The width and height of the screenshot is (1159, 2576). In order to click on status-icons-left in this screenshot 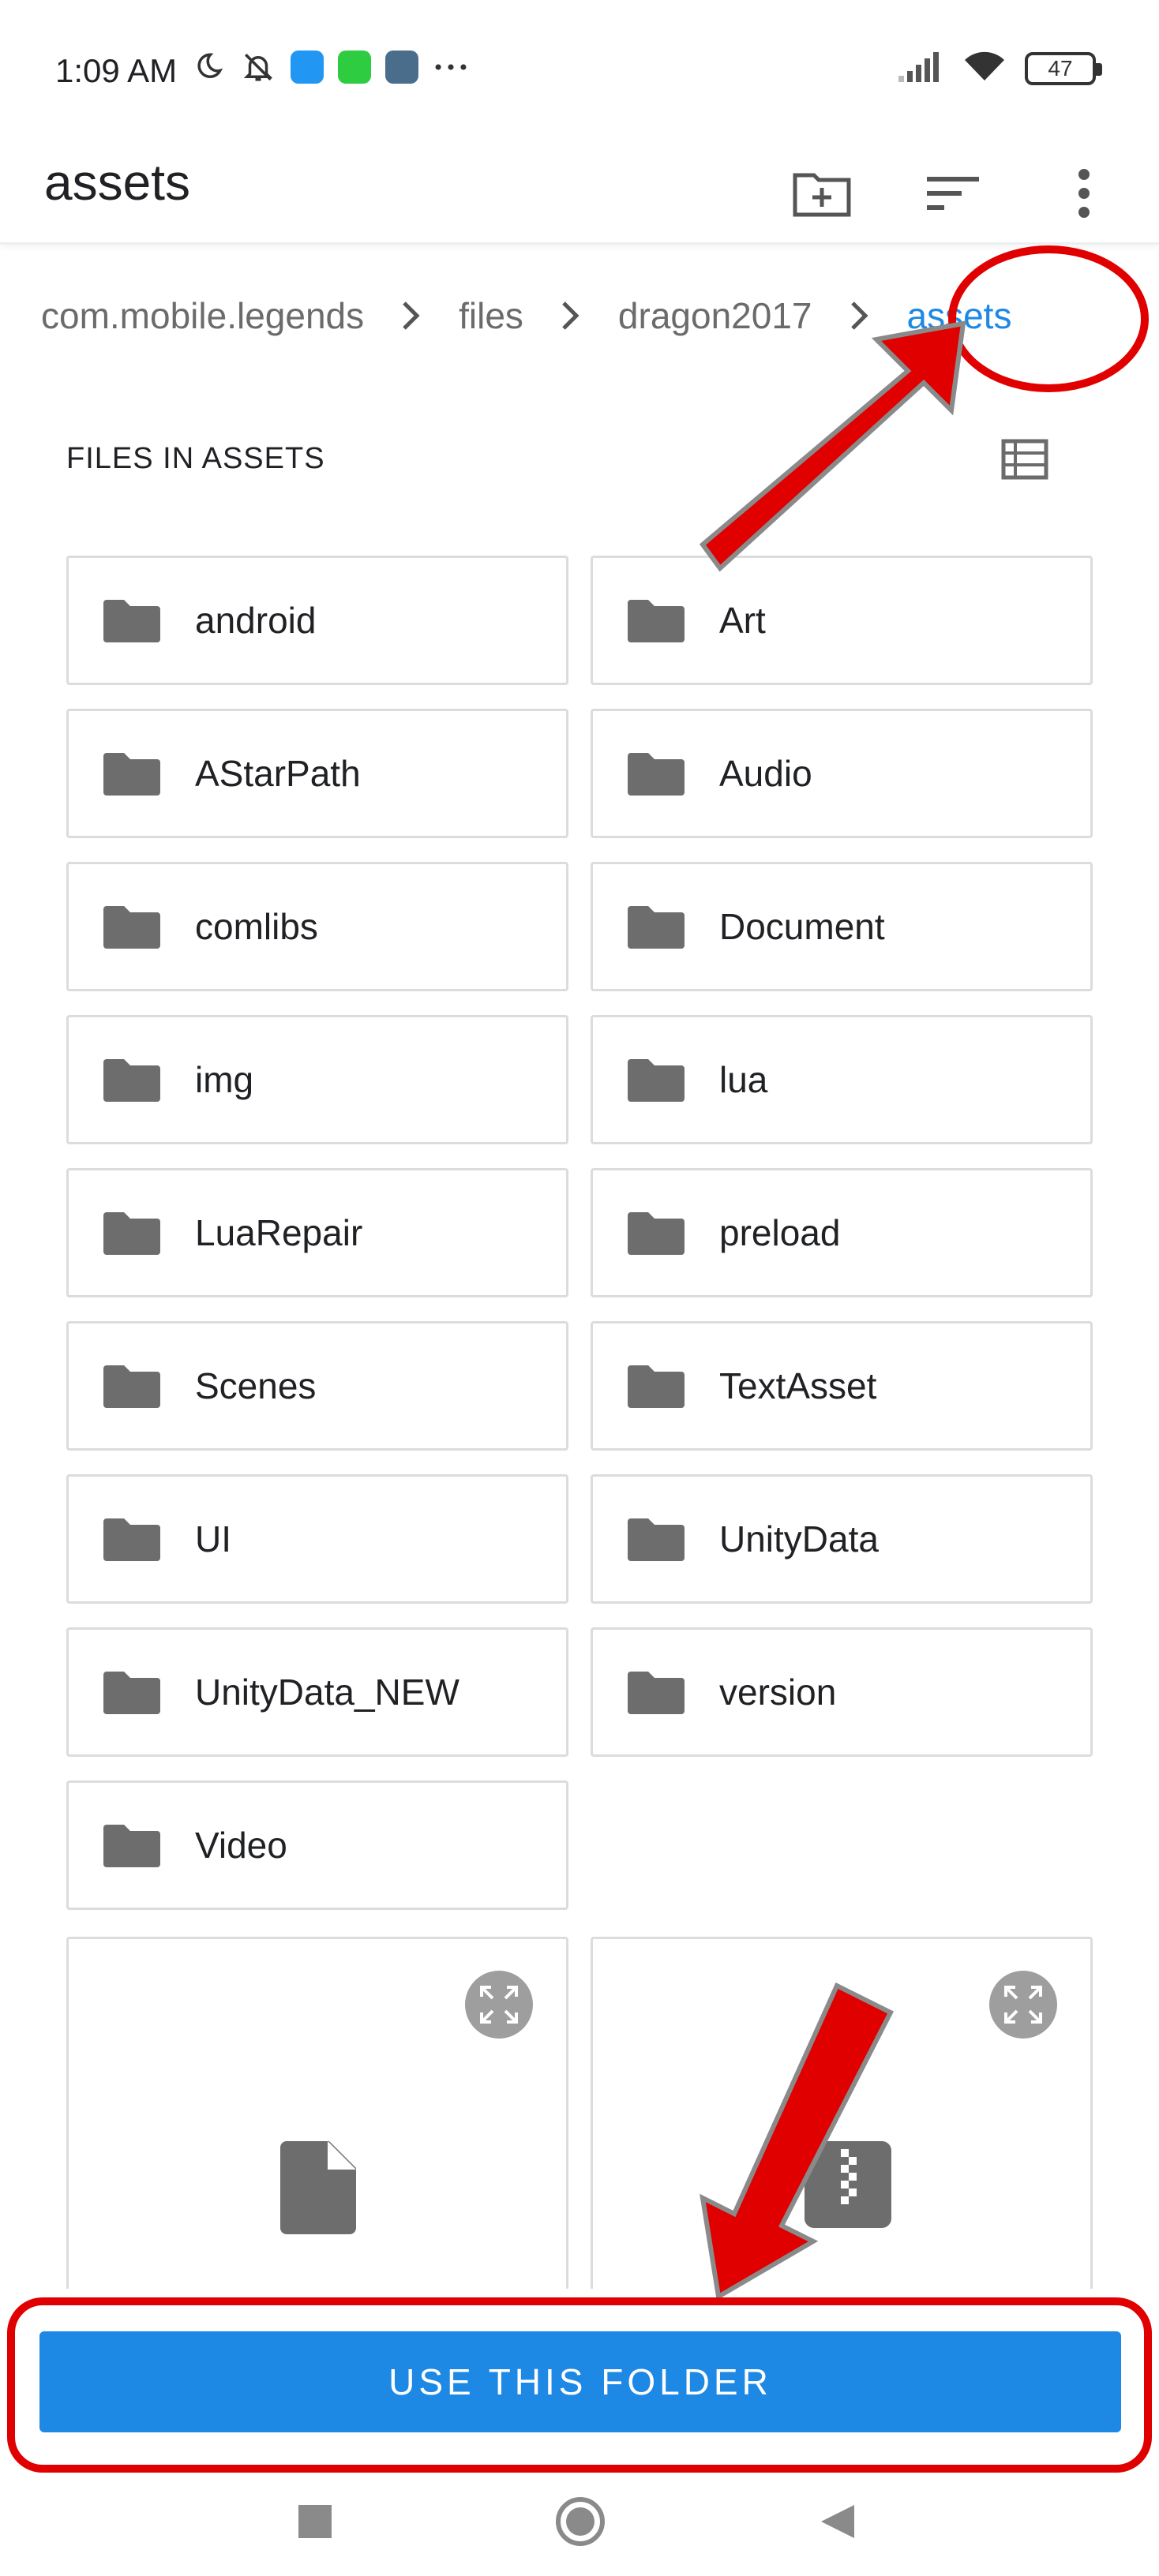, I will do `click(329, 67)`.